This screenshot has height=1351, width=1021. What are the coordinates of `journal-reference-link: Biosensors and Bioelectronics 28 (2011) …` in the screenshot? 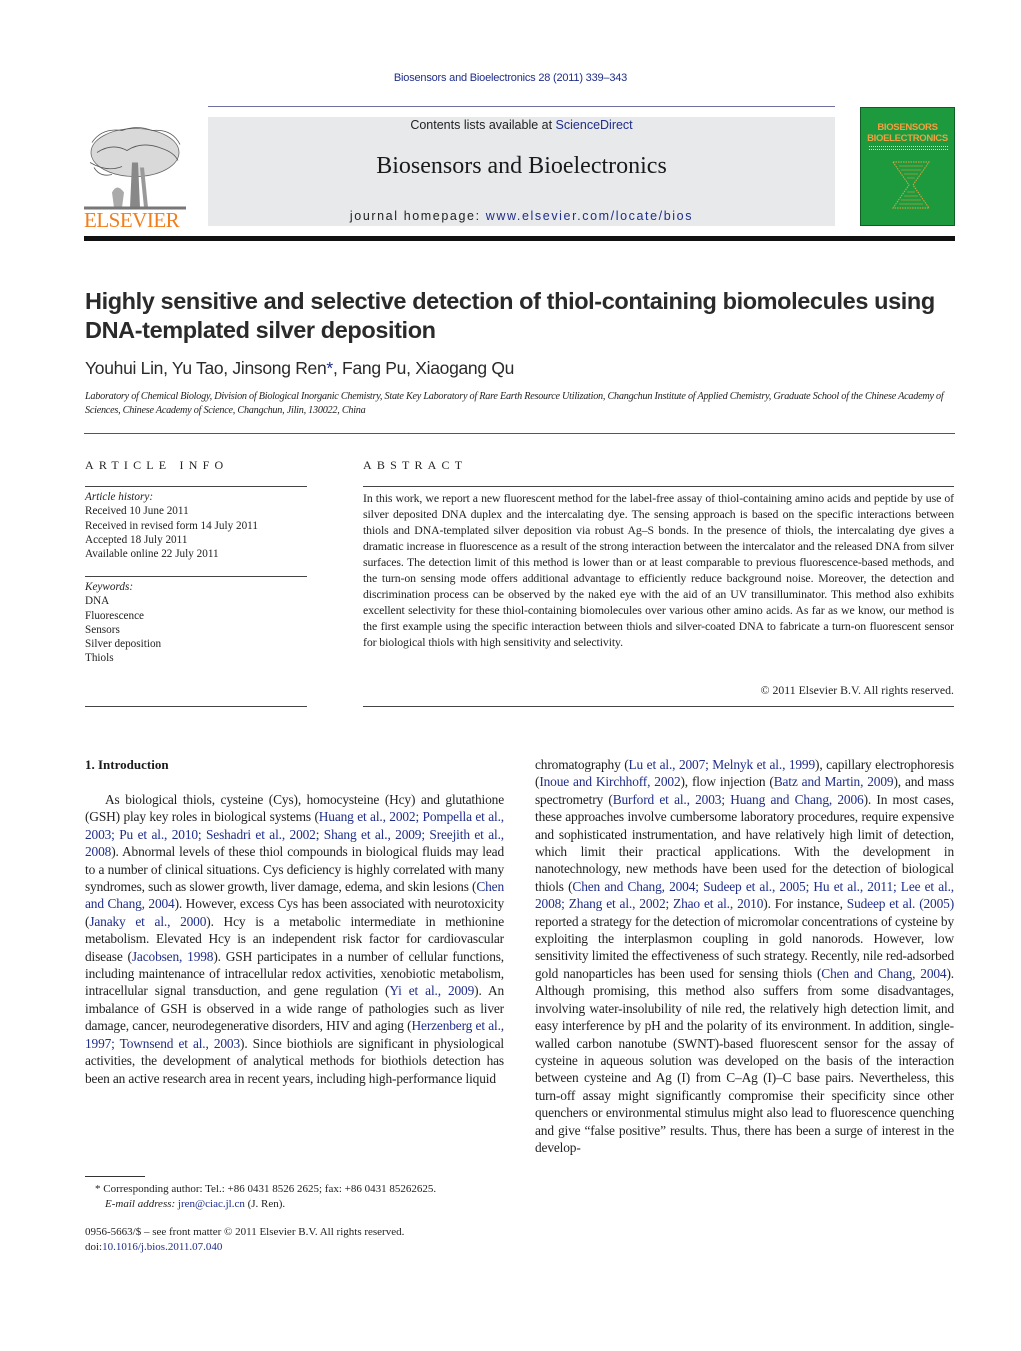 It's located at (510, 78).